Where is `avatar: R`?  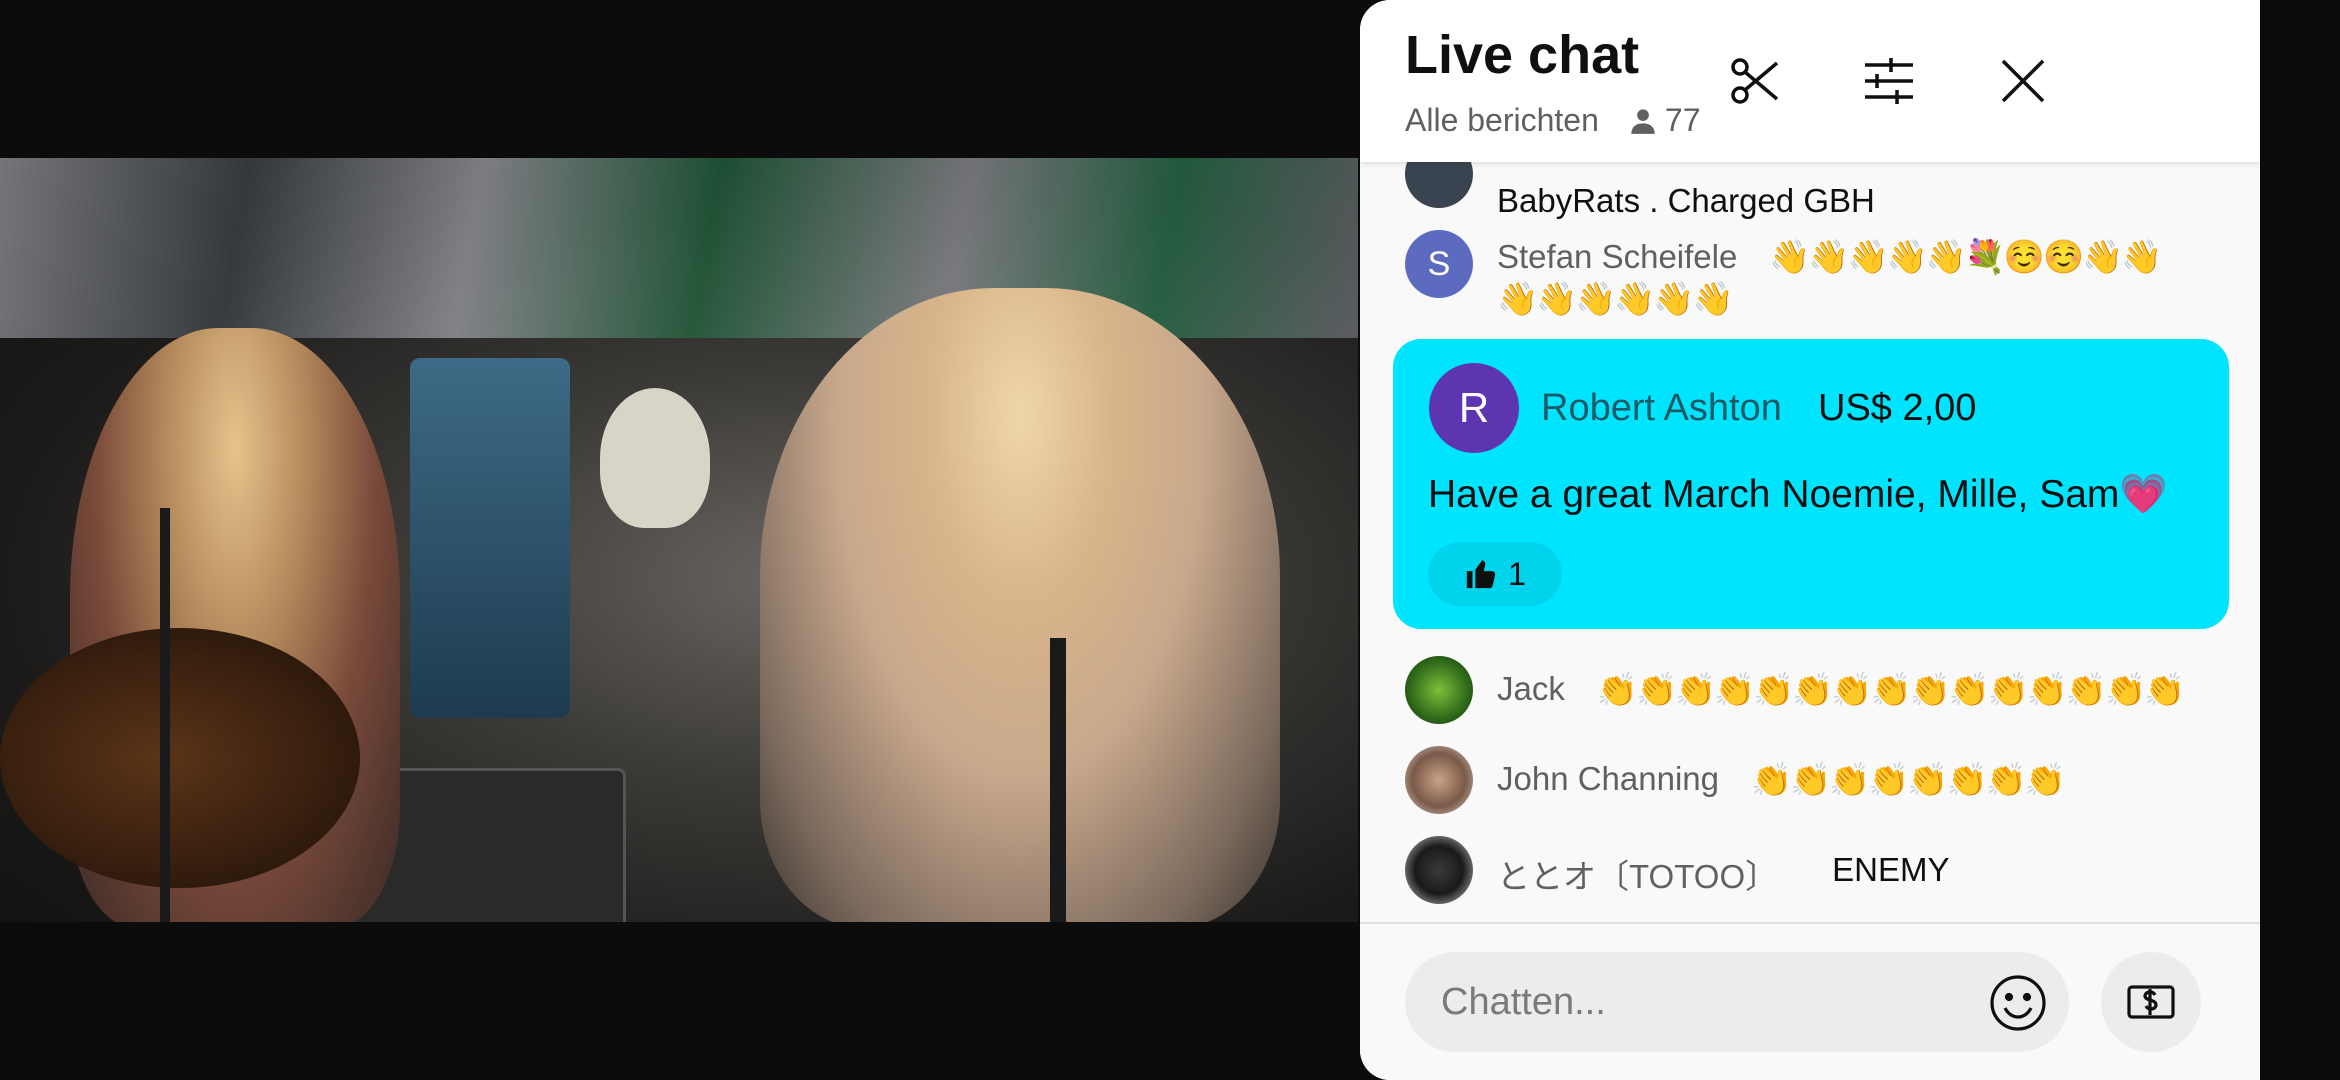
avatar: R is located at coordinates (1474, 408).